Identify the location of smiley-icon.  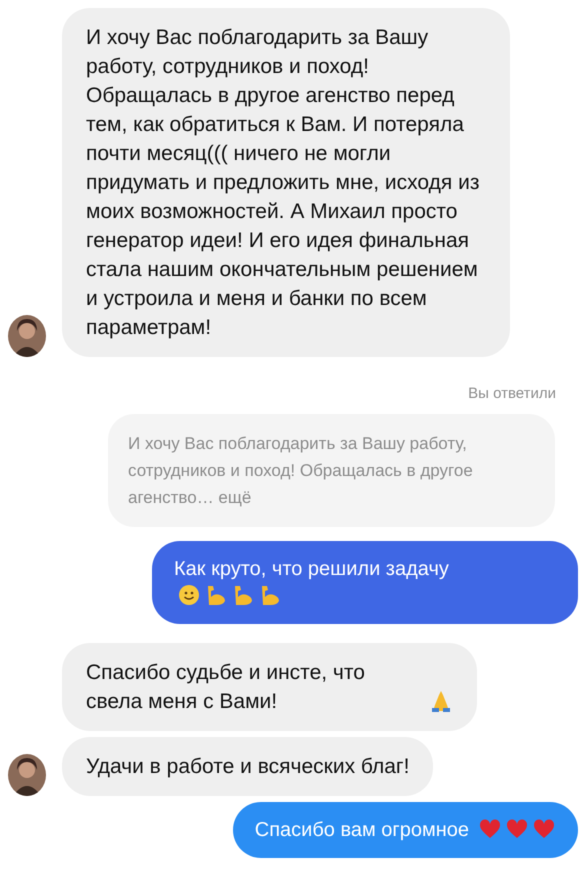
(189, 595).